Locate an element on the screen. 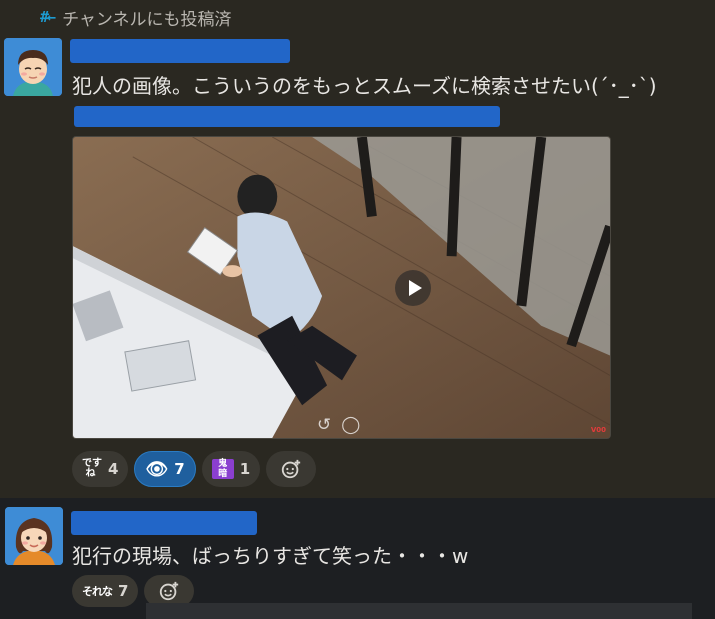 The width and height of the screenshot is (715, 619). message-hover-bar is located at coordinates (419, 611).